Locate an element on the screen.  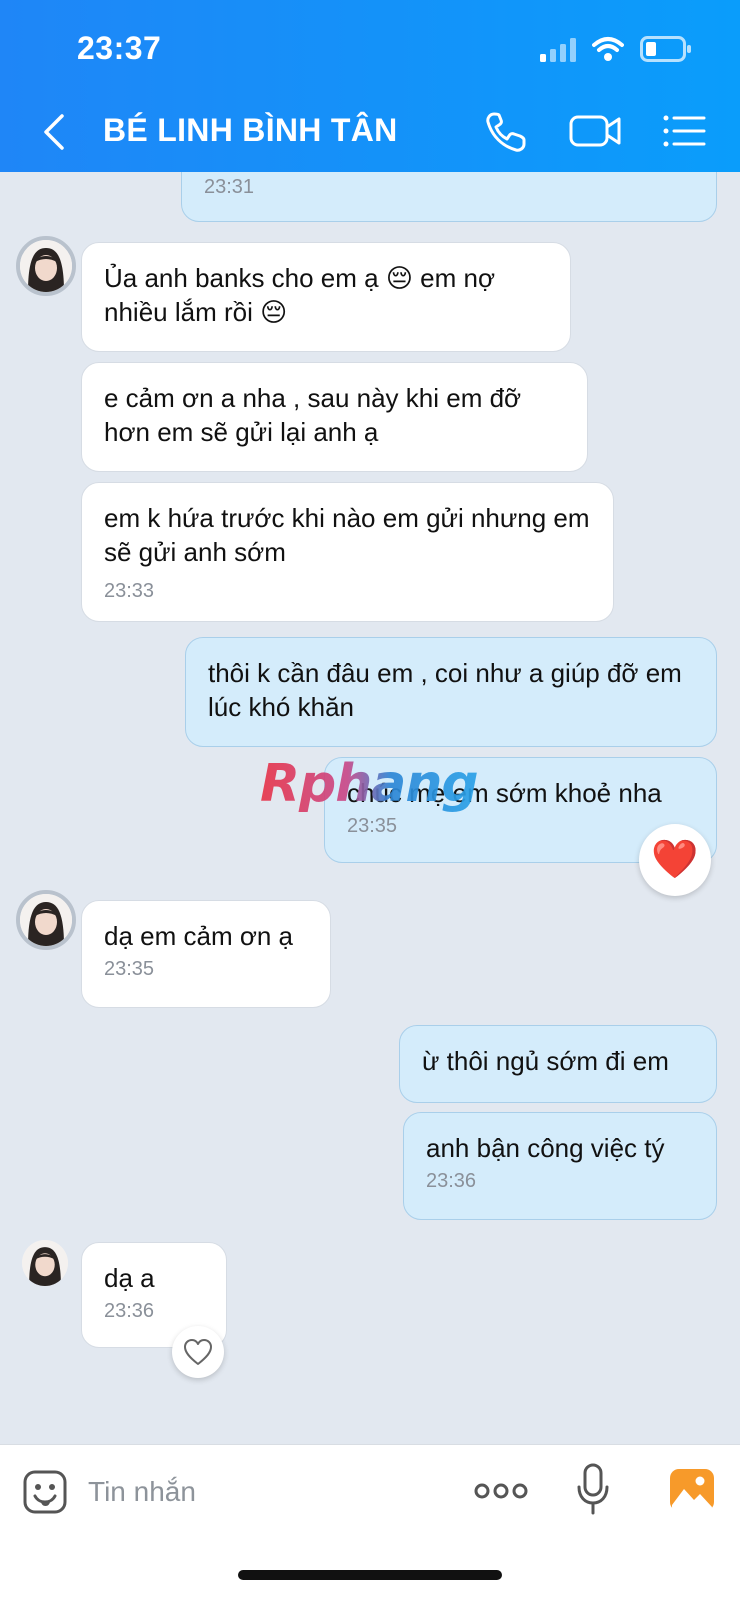
heart-outline-icon is located at coordinates (198, 1352).